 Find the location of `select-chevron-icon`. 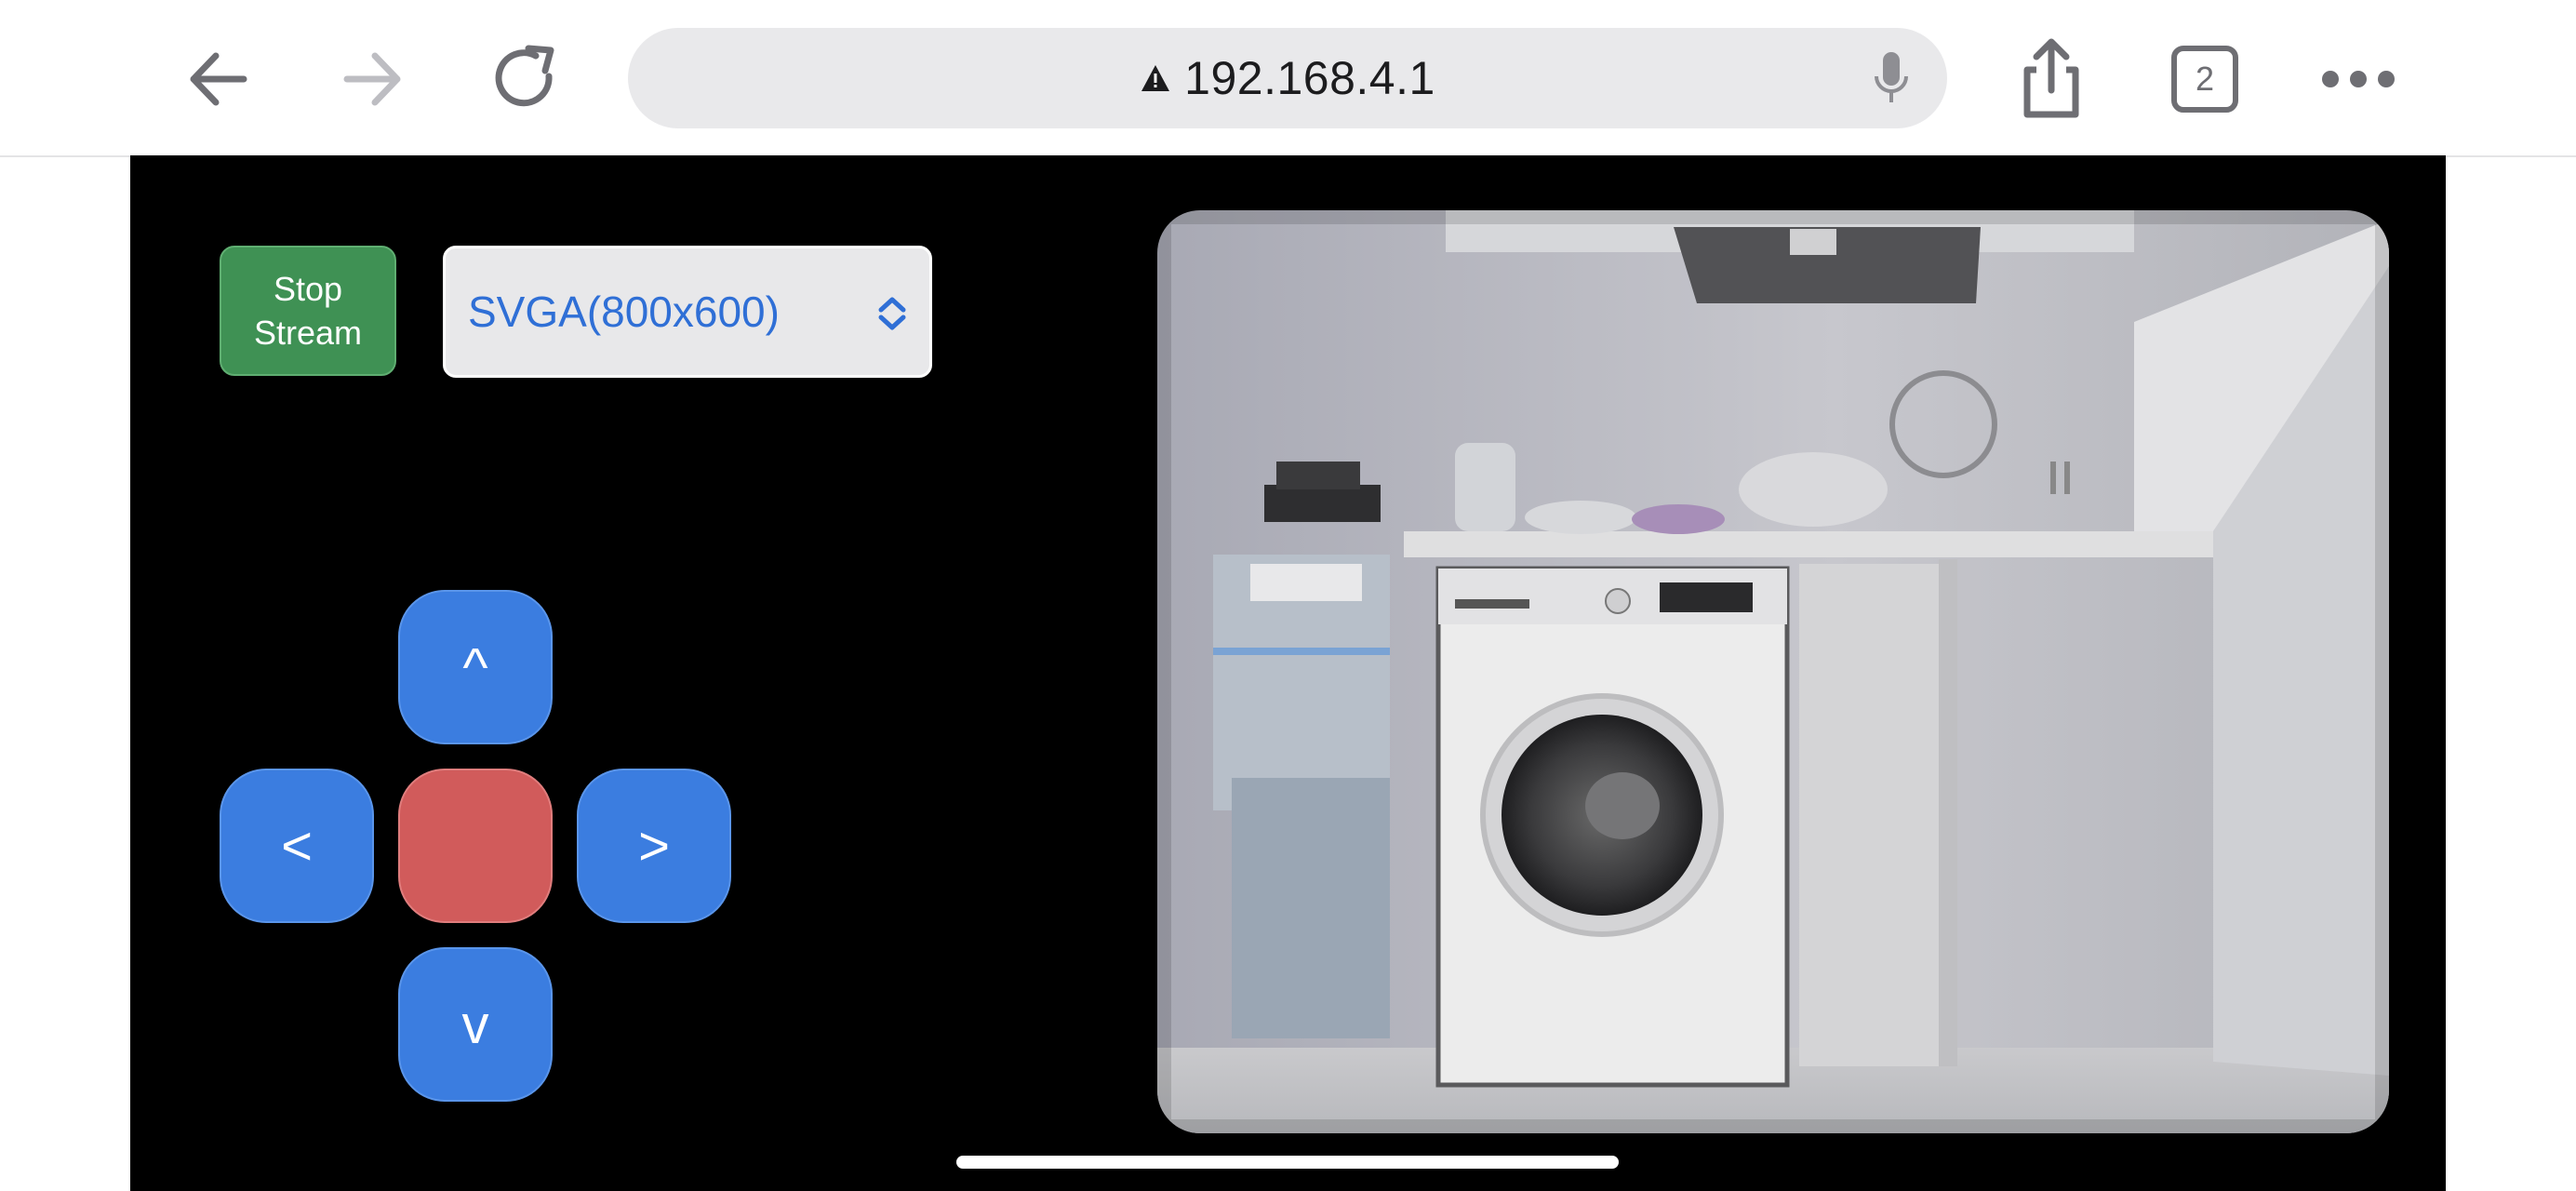

select-chevron-icon is located at coordinates (892, 313).